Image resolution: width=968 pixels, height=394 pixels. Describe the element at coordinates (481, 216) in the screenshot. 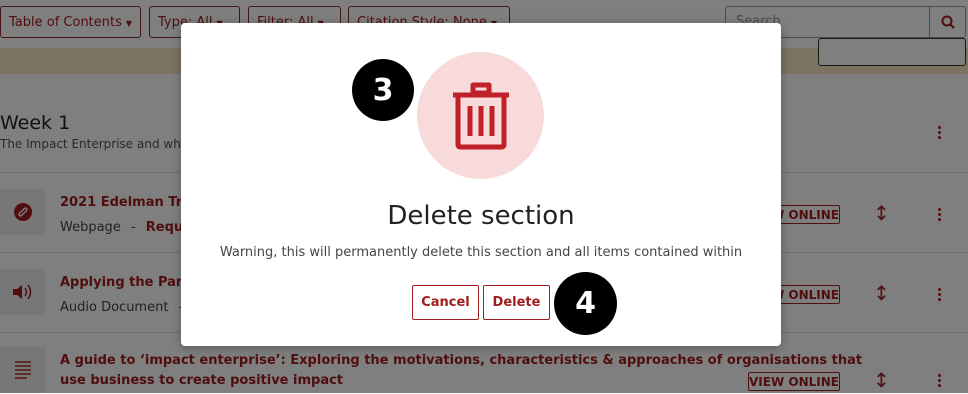

I see `dialog-title: Delete section` at that location.